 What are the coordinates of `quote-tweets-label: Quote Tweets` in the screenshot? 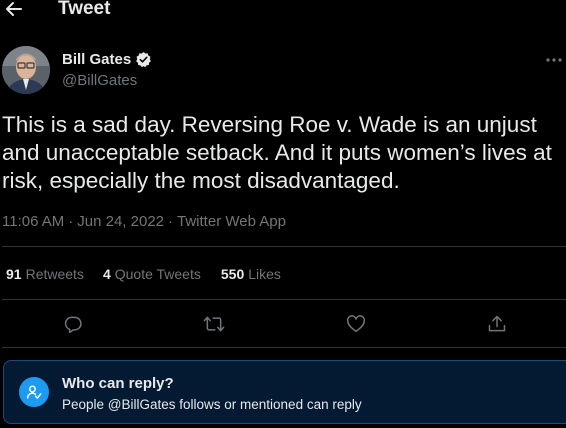 It's located at (157, 274).